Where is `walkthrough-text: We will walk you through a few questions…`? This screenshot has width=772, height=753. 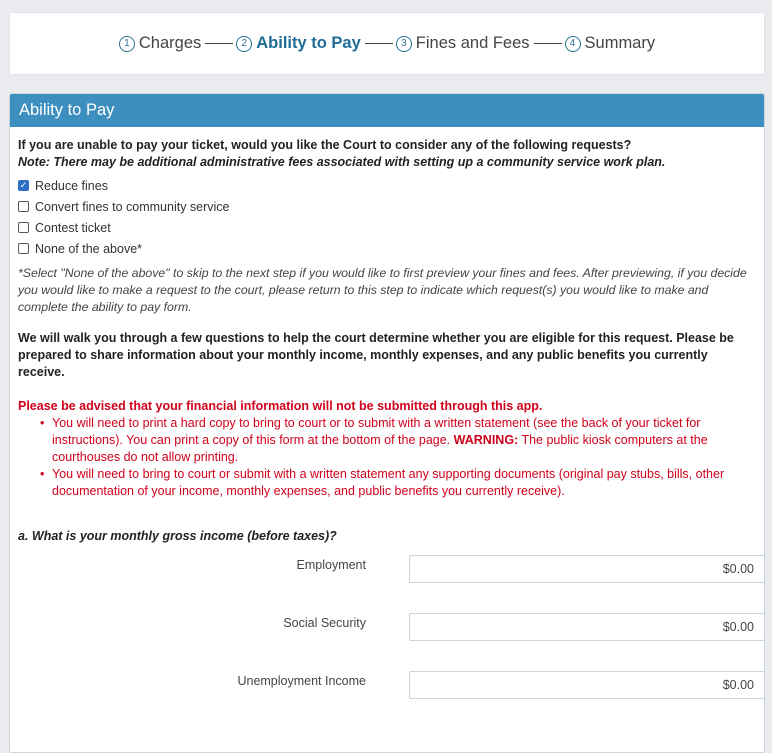
walkthrough-text: We will walk you through a few questions… is located at coordinates (376, 355).